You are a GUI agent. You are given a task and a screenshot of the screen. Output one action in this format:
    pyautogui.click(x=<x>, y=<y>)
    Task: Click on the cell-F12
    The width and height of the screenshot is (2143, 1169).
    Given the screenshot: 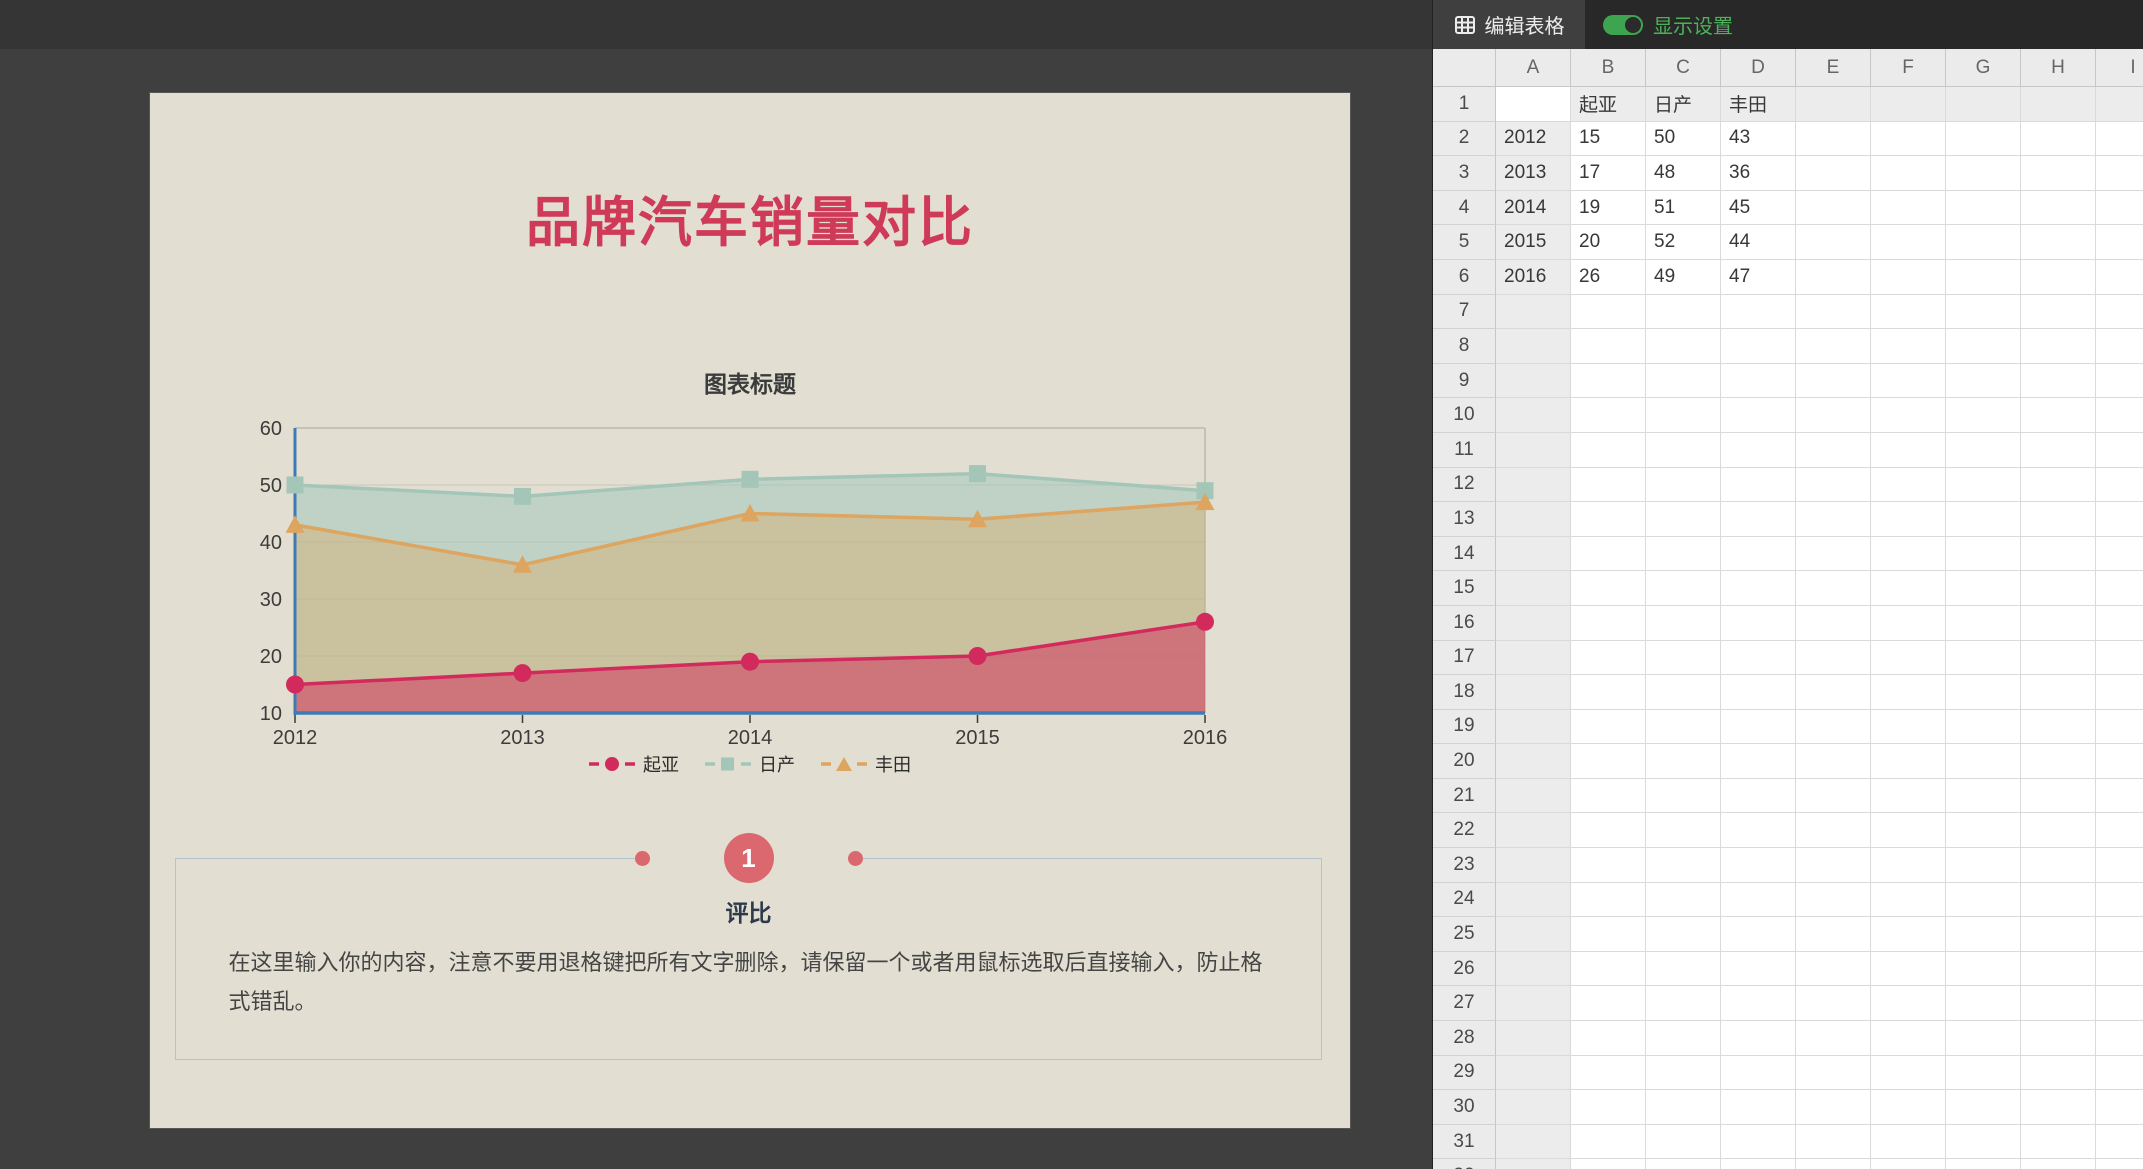 What is the action you would take?
    pyautogui.click(x=1908, y=485)
    